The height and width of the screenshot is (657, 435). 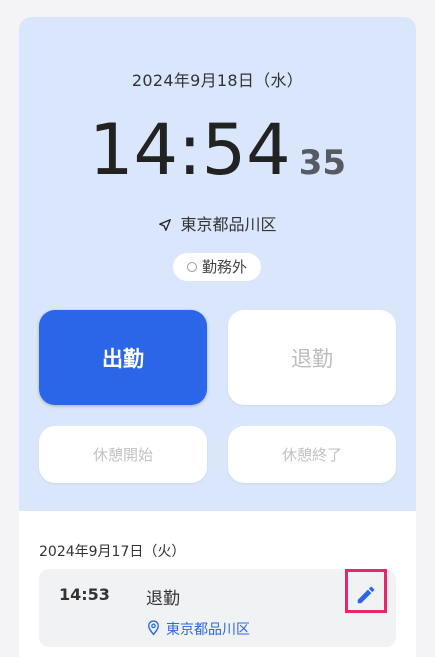 What do you see at coordinates (191, 267) in the screenshot?
I see `circle-icon` at bounding box center [191, 267].